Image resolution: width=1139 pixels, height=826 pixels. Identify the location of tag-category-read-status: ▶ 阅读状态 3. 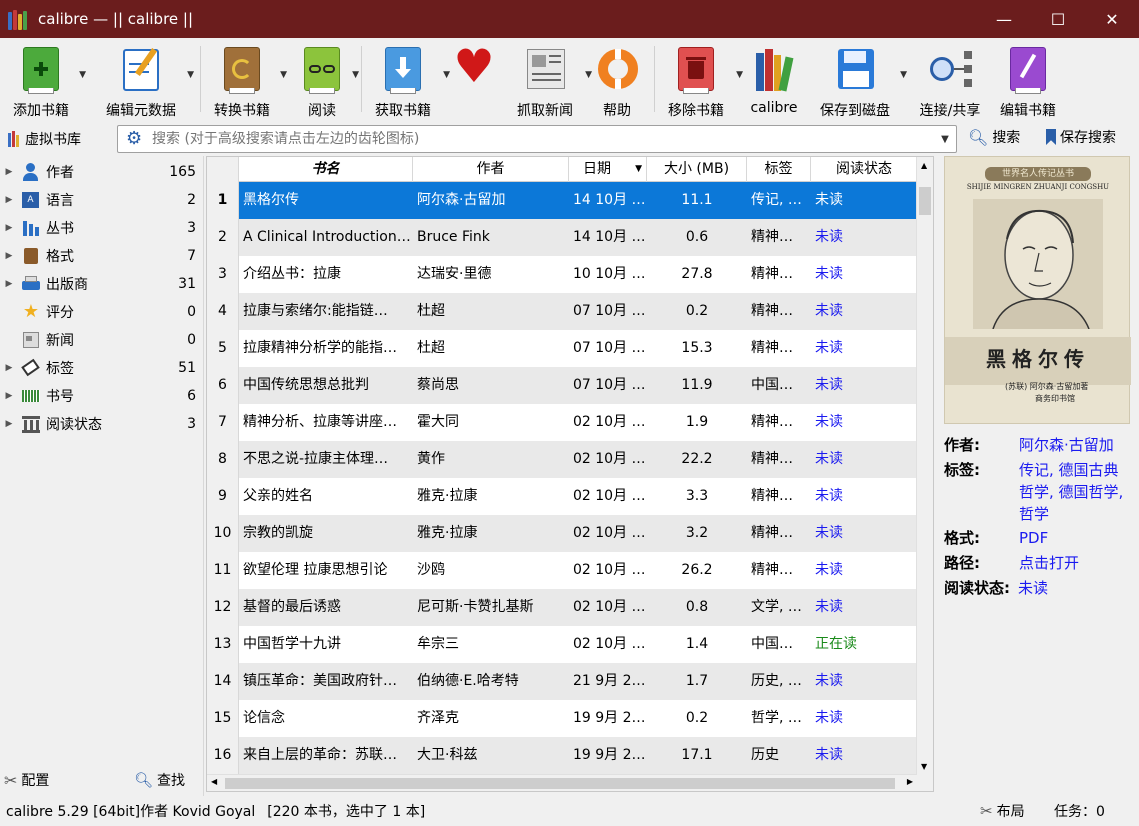
(102, 424).